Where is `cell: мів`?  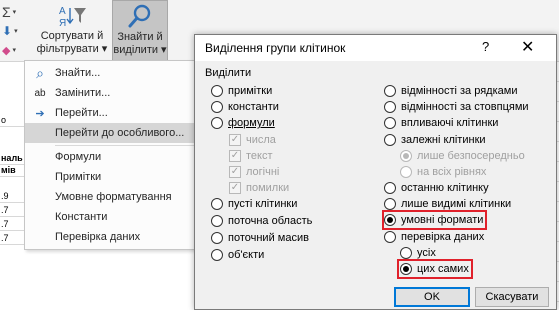 cell: мів is located at coordinates (12, 170).